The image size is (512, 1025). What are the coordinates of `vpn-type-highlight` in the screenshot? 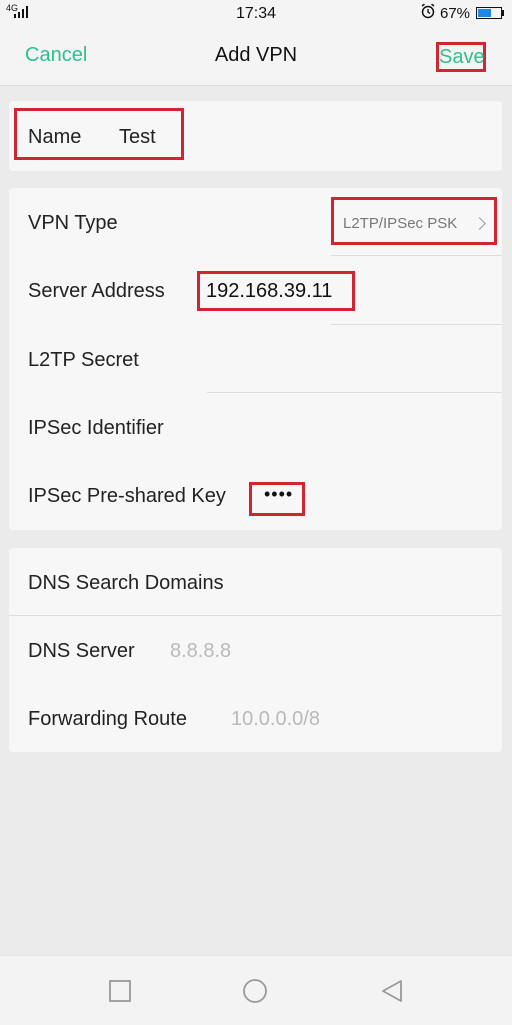 It's located at (414, 221).